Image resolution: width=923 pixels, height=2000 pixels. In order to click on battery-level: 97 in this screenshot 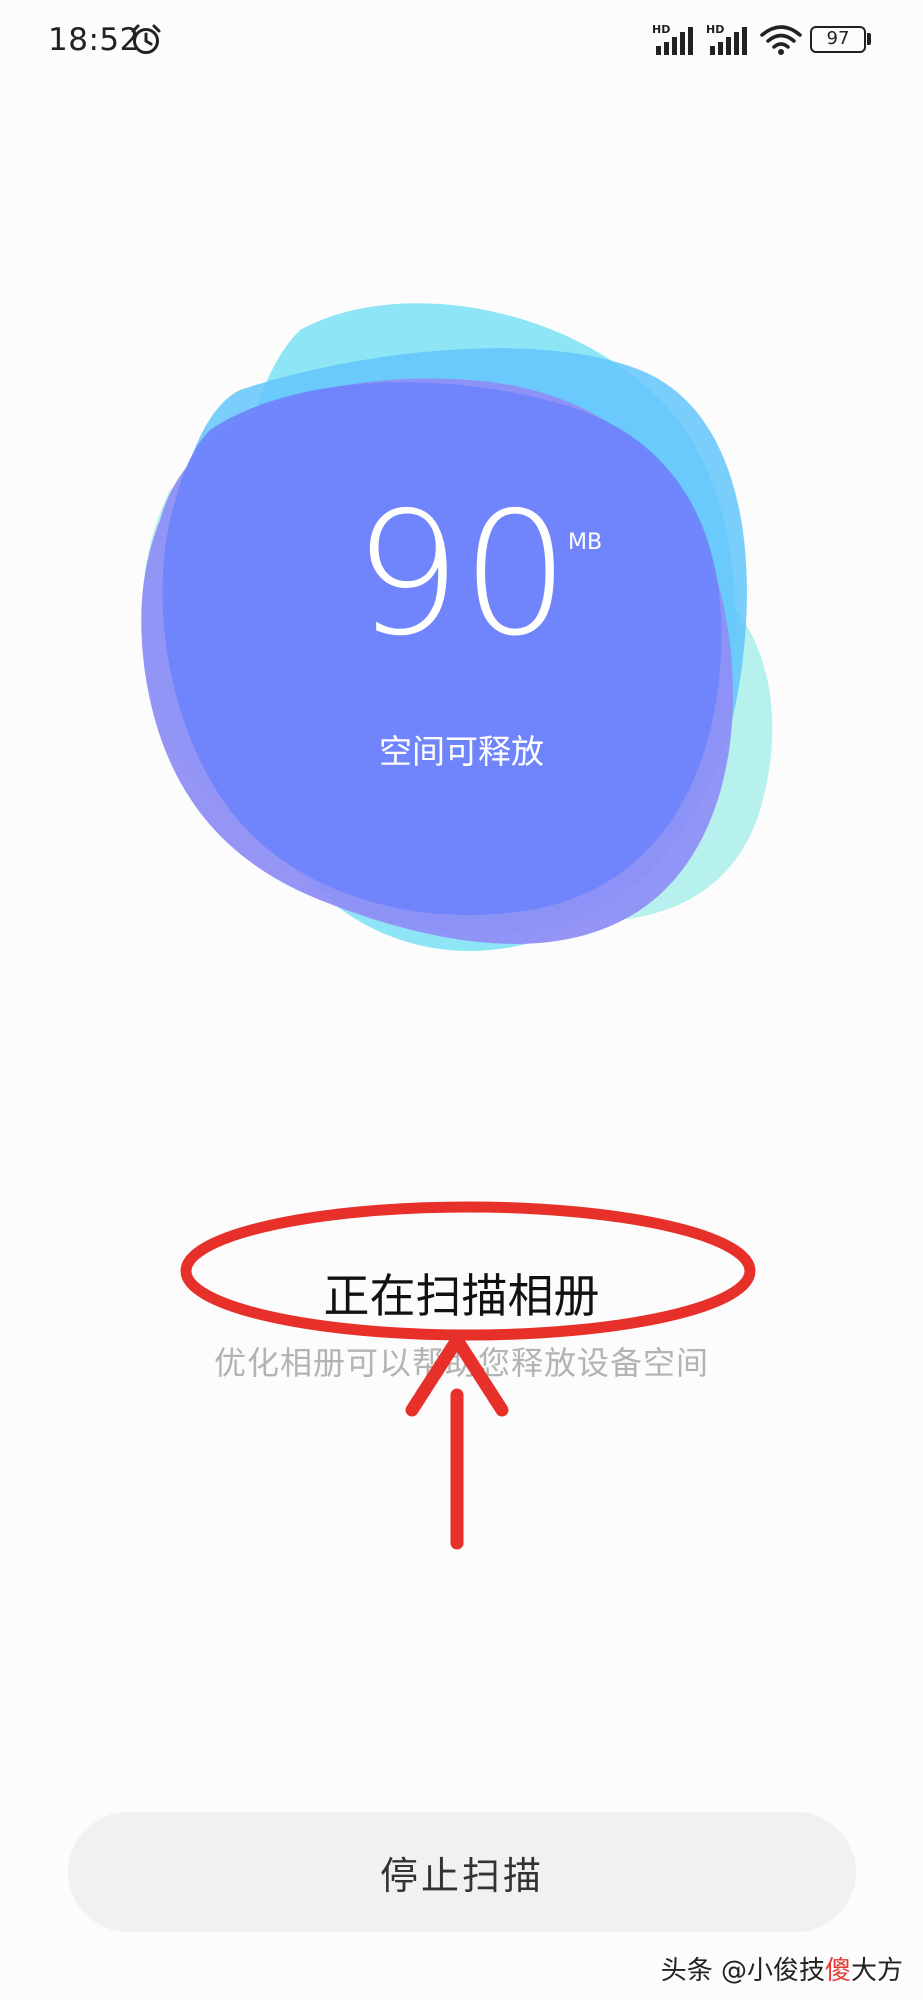, I will do `click(838, 38)`.